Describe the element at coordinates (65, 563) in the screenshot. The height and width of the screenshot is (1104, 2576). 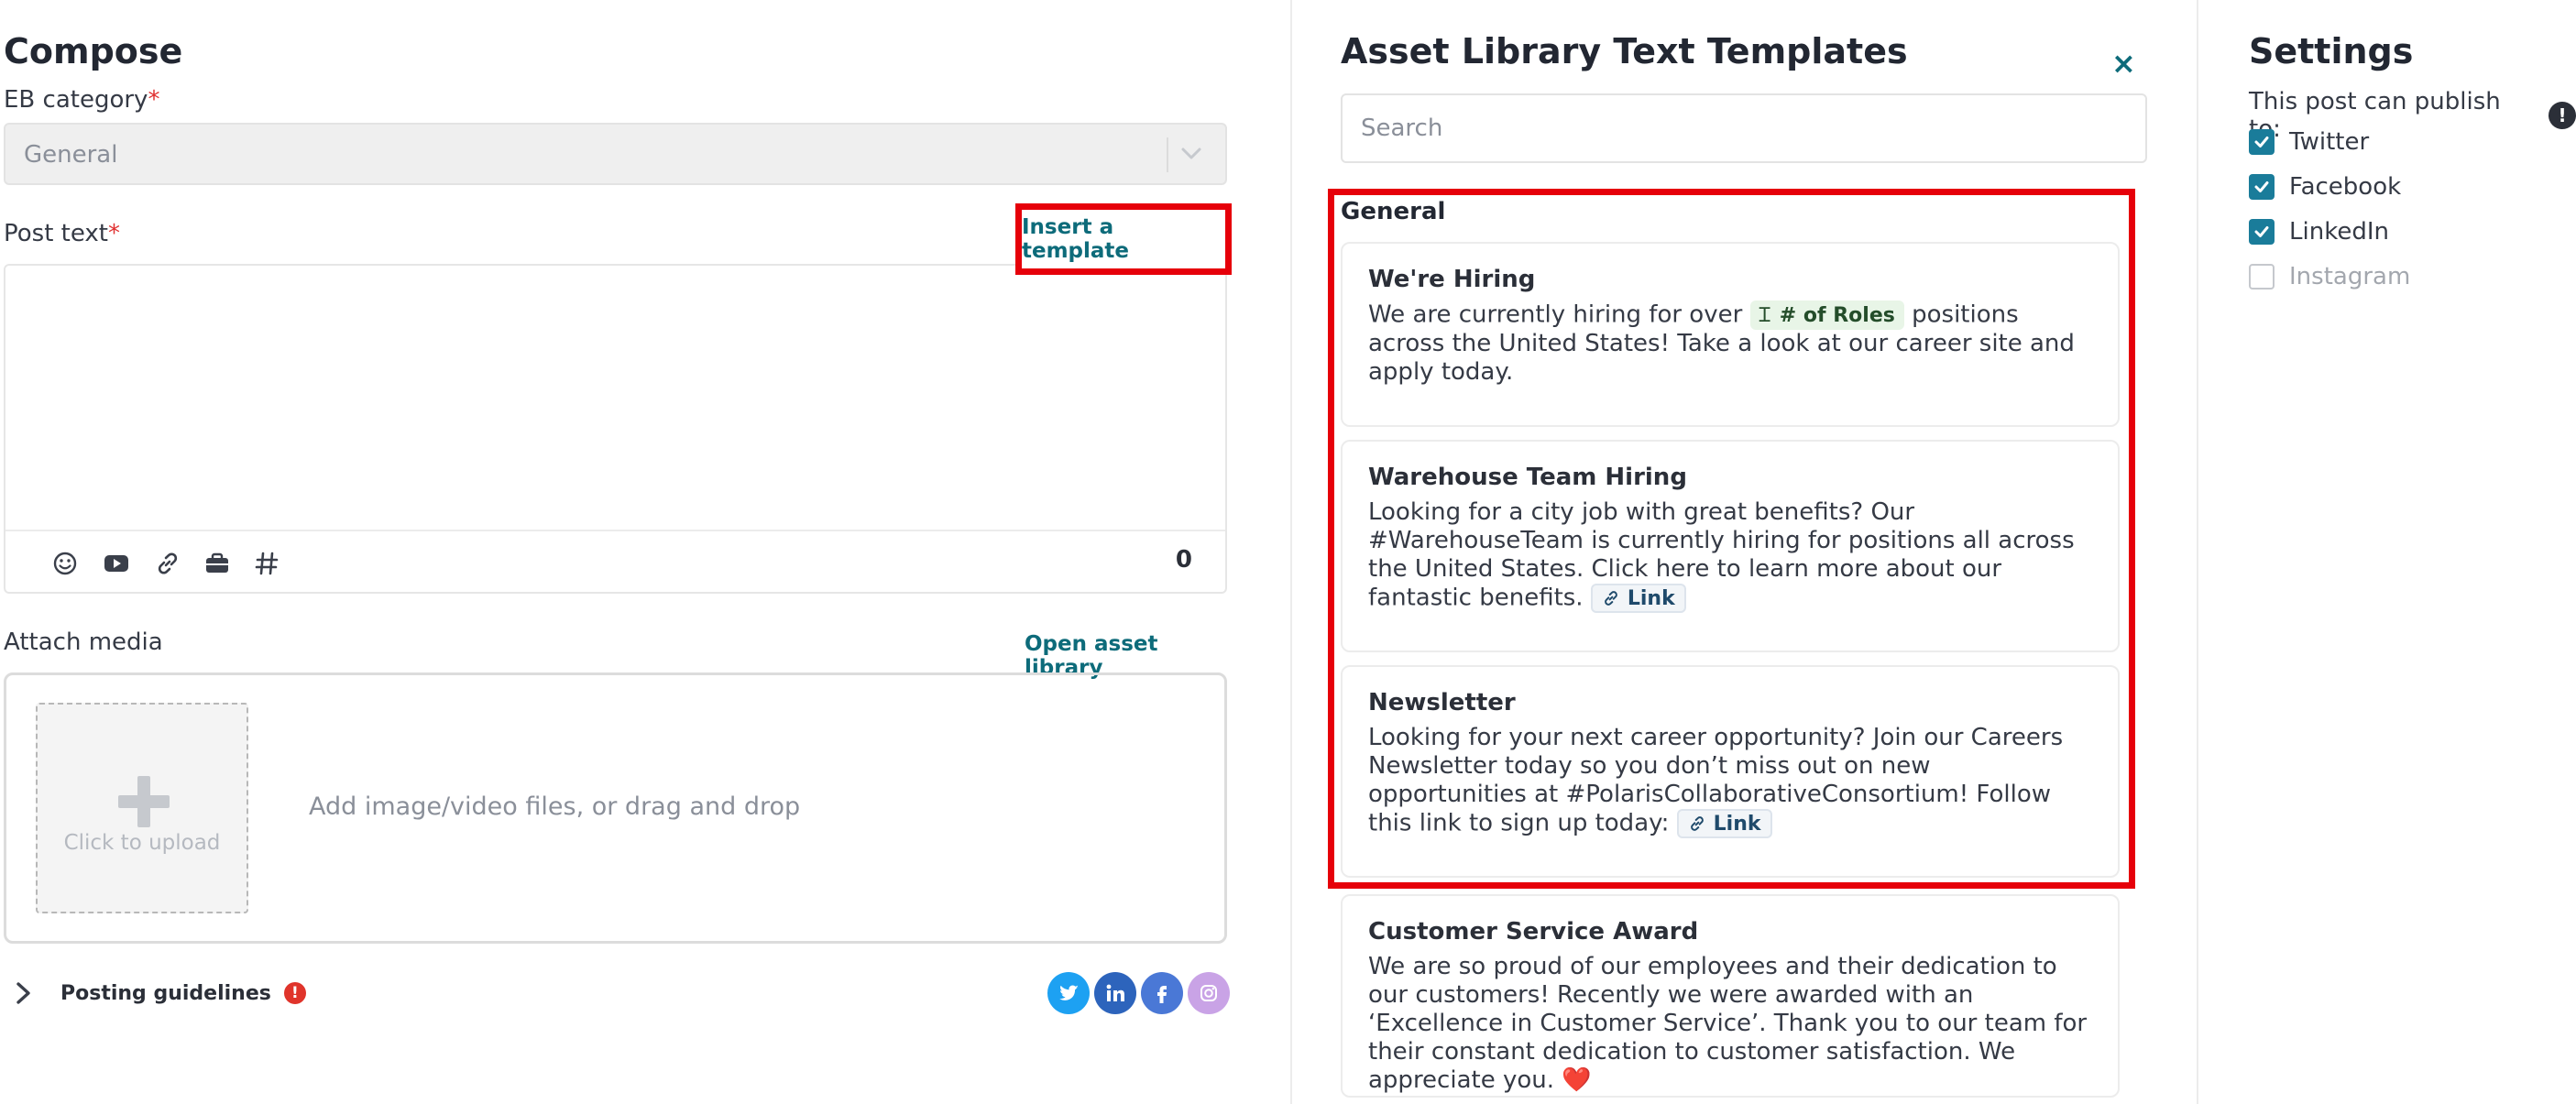
I see `emoji-icon` at that location.